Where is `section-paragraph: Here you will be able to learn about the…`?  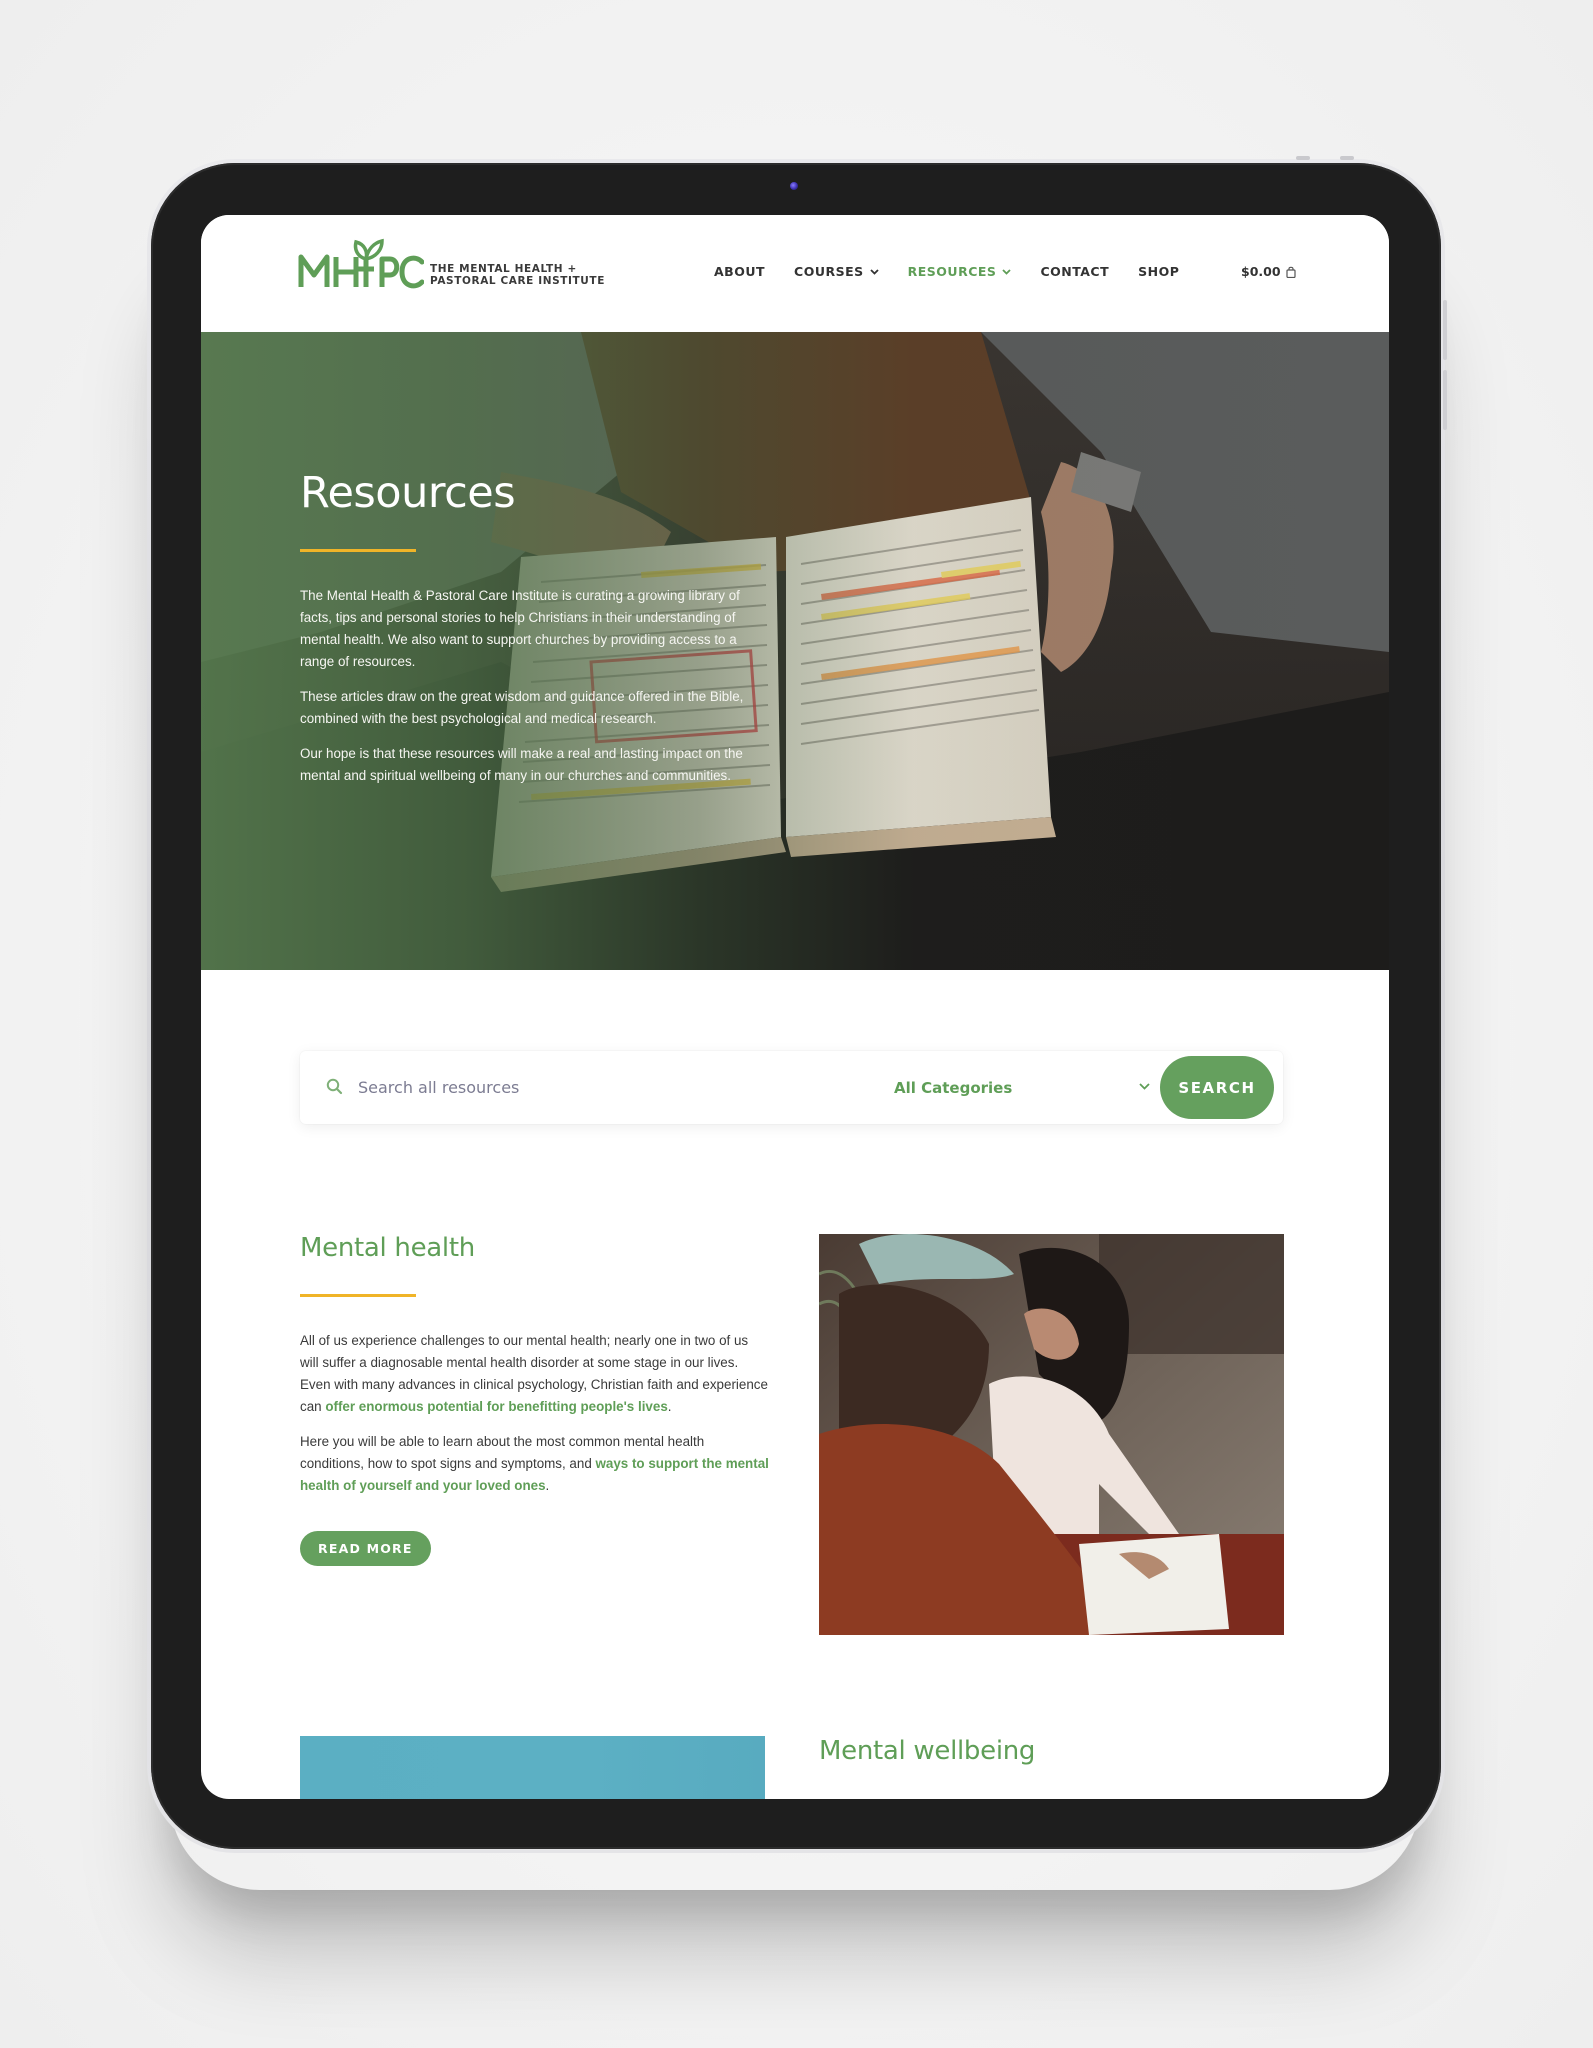
section-paragraph: Here you will be able to learn about the… is located at coordinates (535, 1464).